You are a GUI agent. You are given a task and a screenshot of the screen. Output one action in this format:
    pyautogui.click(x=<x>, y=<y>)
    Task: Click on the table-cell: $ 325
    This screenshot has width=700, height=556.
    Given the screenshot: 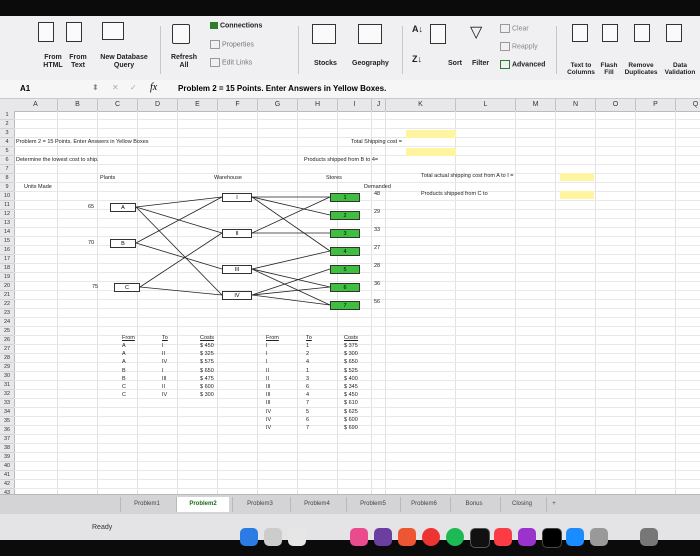 What is the action you would take?
    pyautogui.click(x=207, y=354)
    